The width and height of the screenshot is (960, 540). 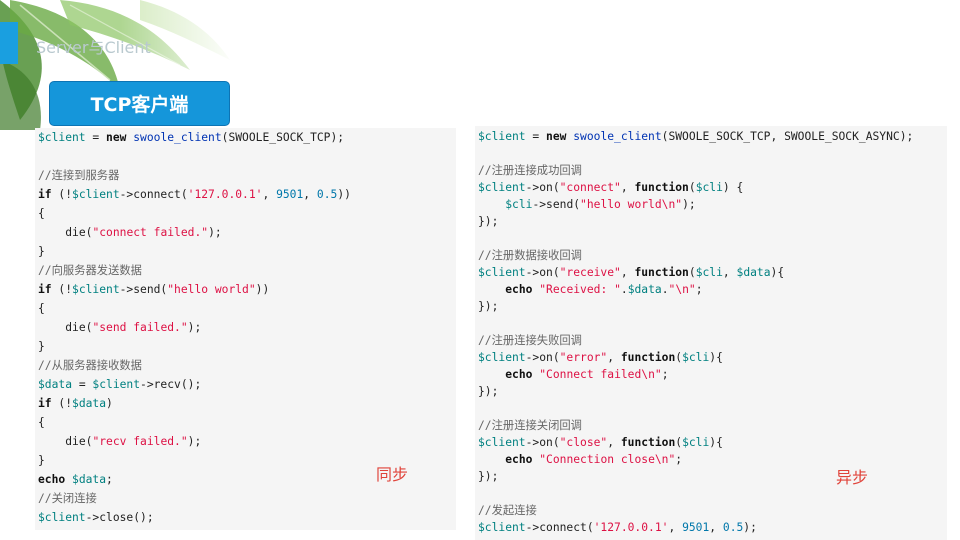 What do you see at coordinates (79, 175) in the screenshot?
I see `code-line: //连接到服务器` at bounding box center [79, 175].